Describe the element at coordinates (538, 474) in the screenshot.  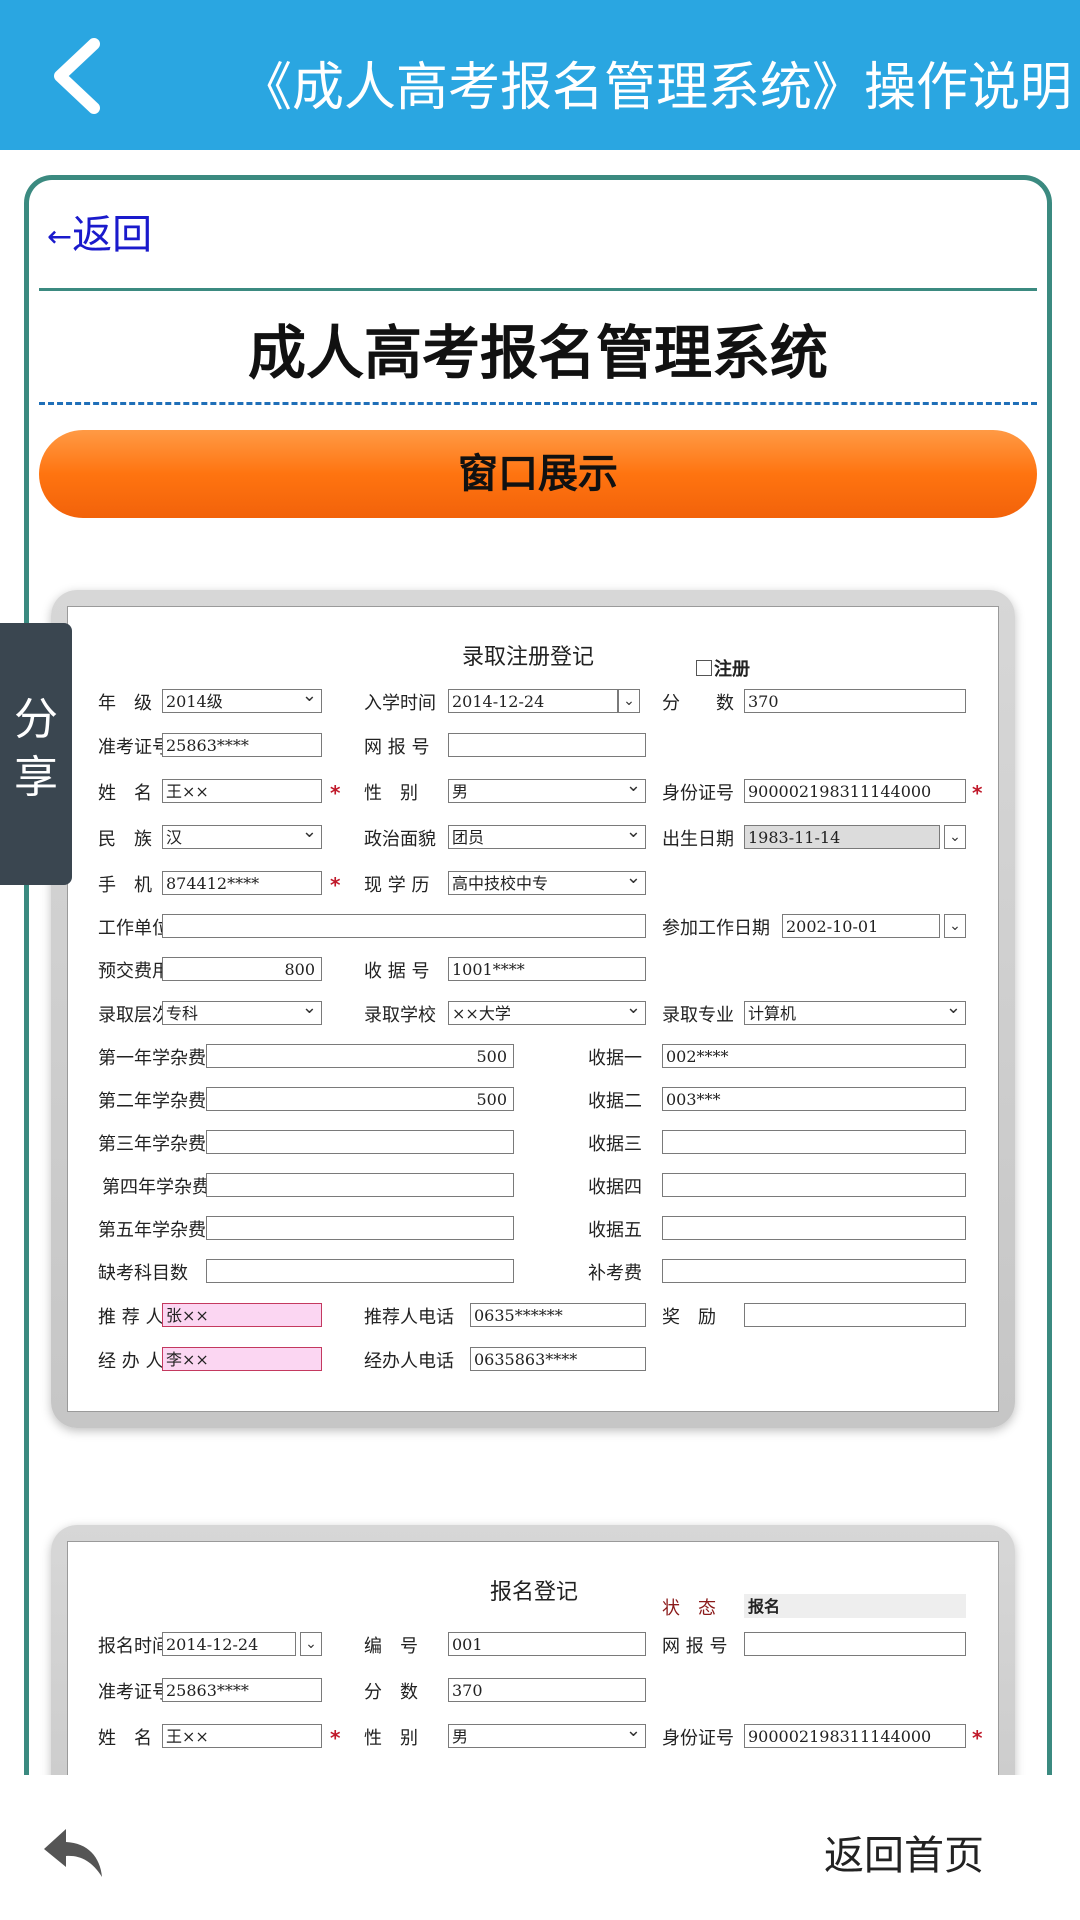
I see `section-banner: 窗口展示` at that location.